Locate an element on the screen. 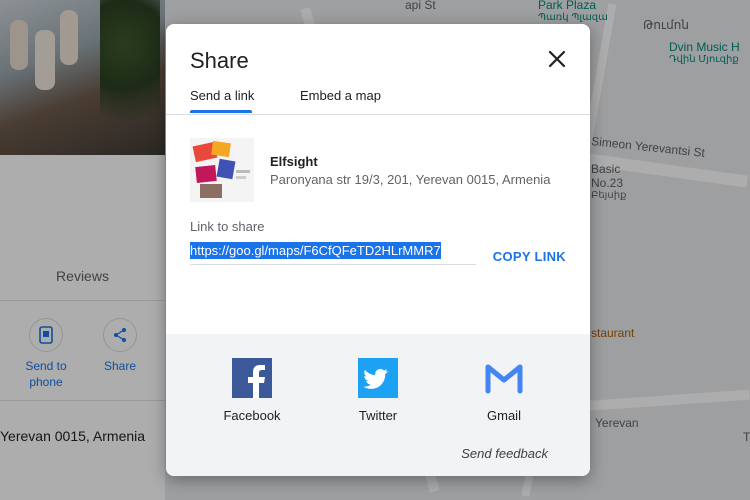  send-feedback-link: Send feedback is located at coordinates (504, 453).